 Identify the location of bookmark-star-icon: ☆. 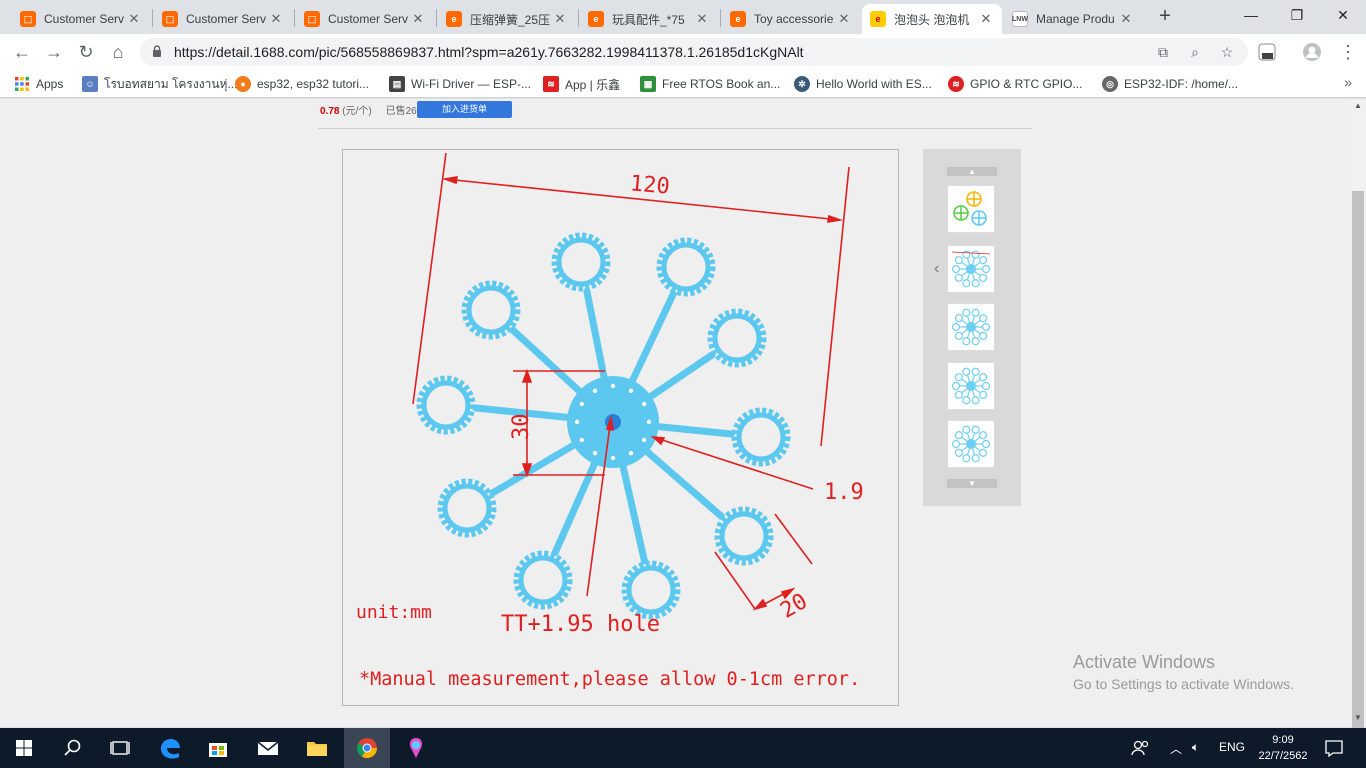
(1227, 52).